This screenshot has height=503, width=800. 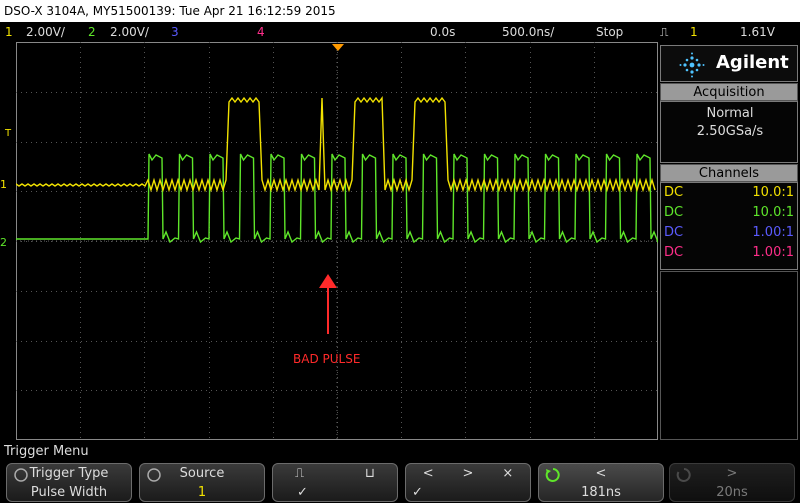 I want to click on ch4-coupling: DC, so click(x=674, y=252).